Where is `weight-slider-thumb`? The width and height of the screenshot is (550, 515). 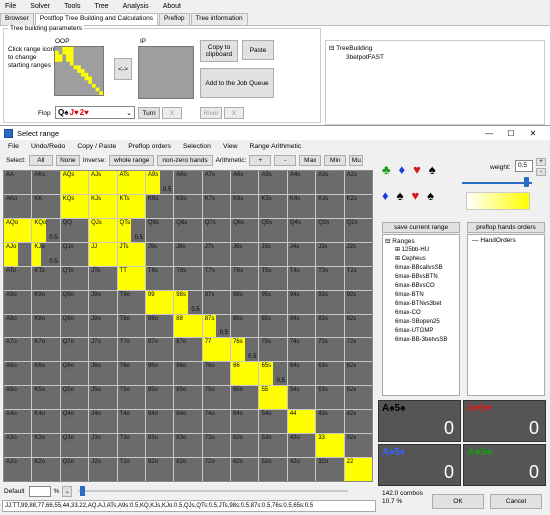
weight-slider-thumb is located at coordinates (526, 182).